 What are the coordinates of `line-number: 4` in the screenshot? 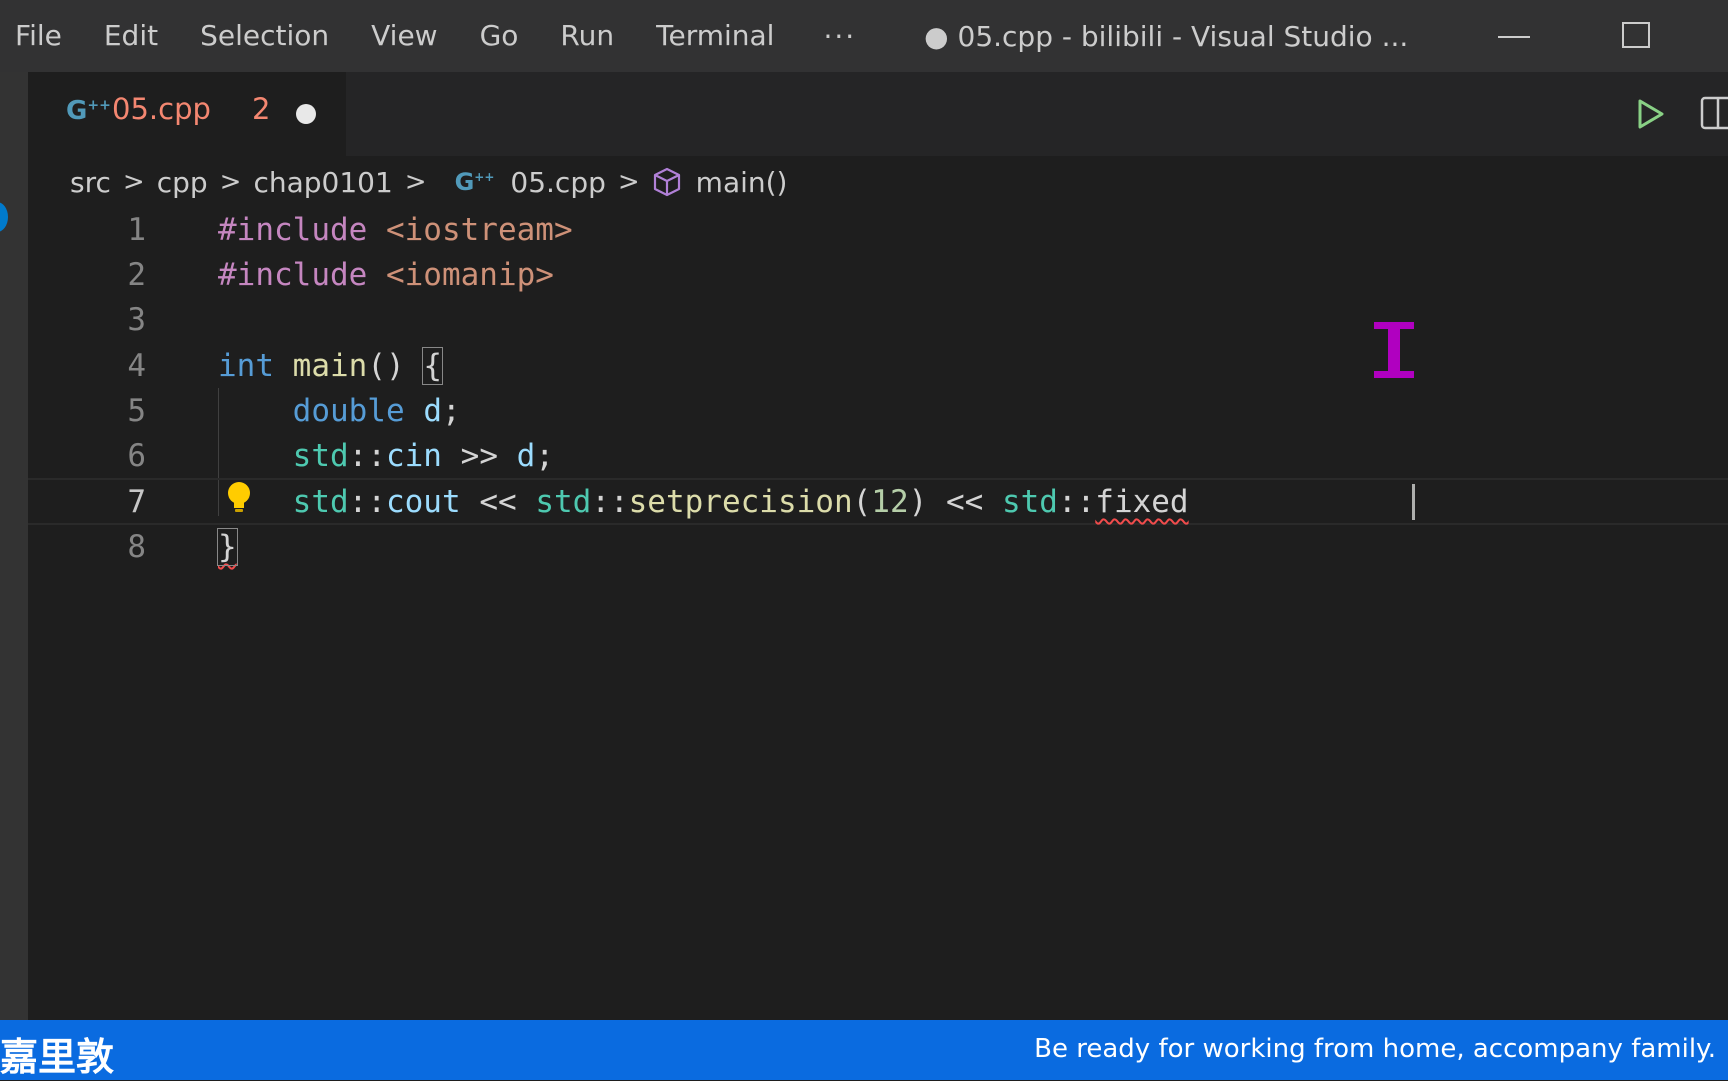 It's located at (136, 366).